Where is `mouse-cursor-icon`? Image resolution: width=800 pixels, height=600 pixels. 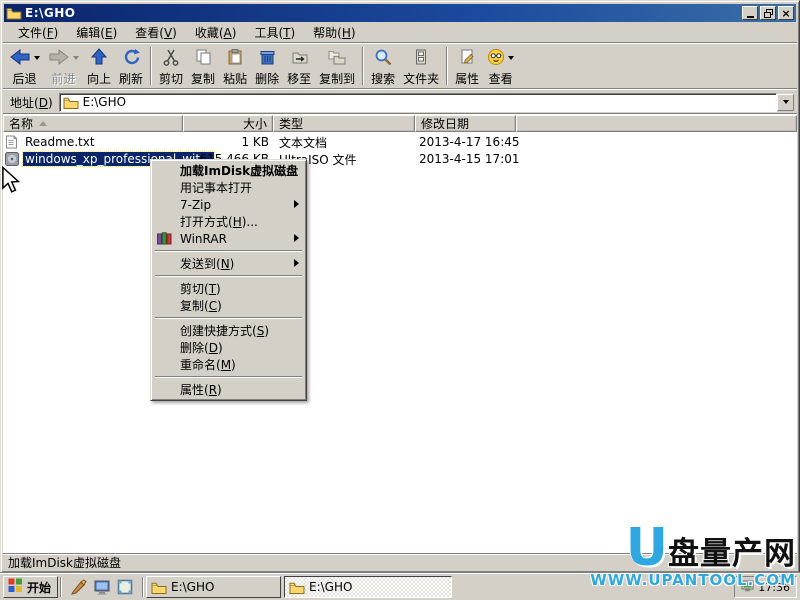 mouse-cursor-icon is located at coordinates (11, 181).